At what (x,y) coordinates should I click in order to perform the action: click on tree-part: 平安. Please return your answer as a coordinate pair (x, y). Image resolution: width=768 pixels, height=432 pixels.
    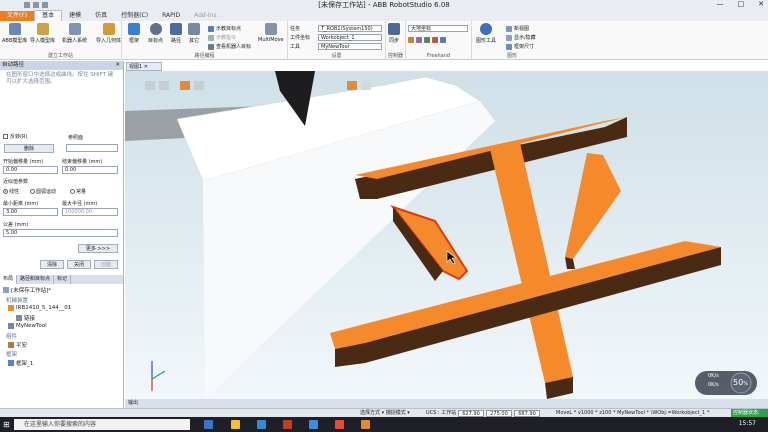
    Looking at the image, I should click on (17, 345).